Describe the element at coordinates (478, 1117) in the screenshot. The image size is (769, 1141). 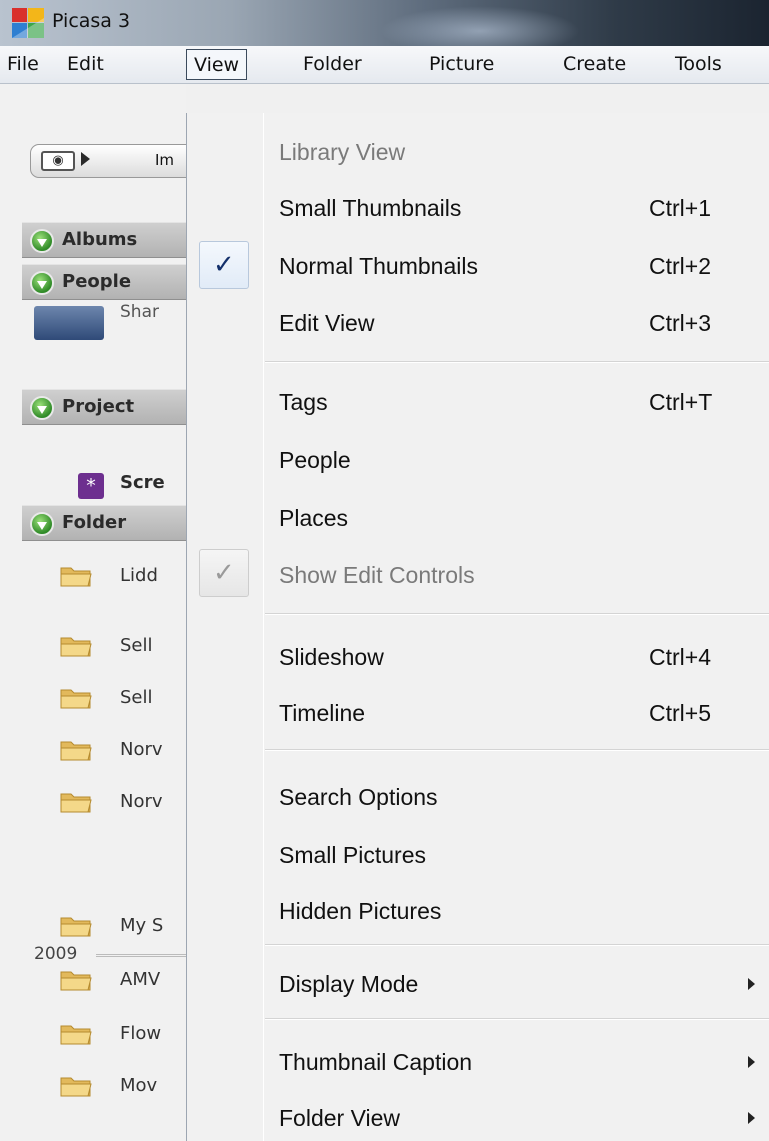
I see `menu-item-folder-view: Folder View` at that location.